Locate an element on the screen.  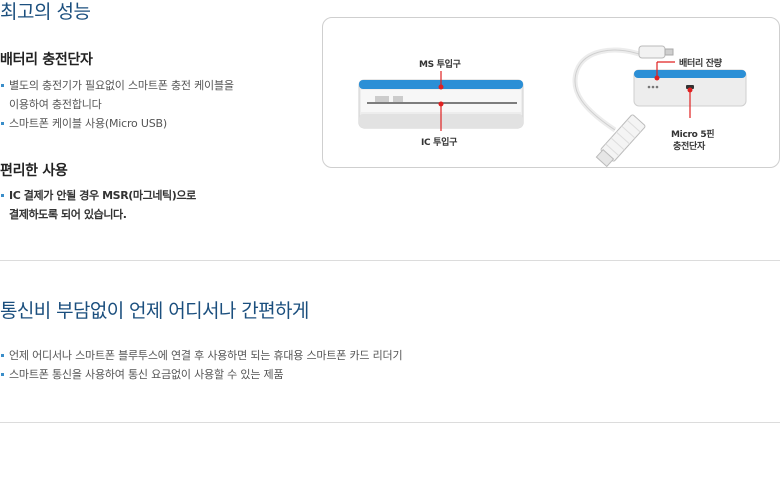
ic-slot-label: IC 투입구 is located at coordinates (439, 143).